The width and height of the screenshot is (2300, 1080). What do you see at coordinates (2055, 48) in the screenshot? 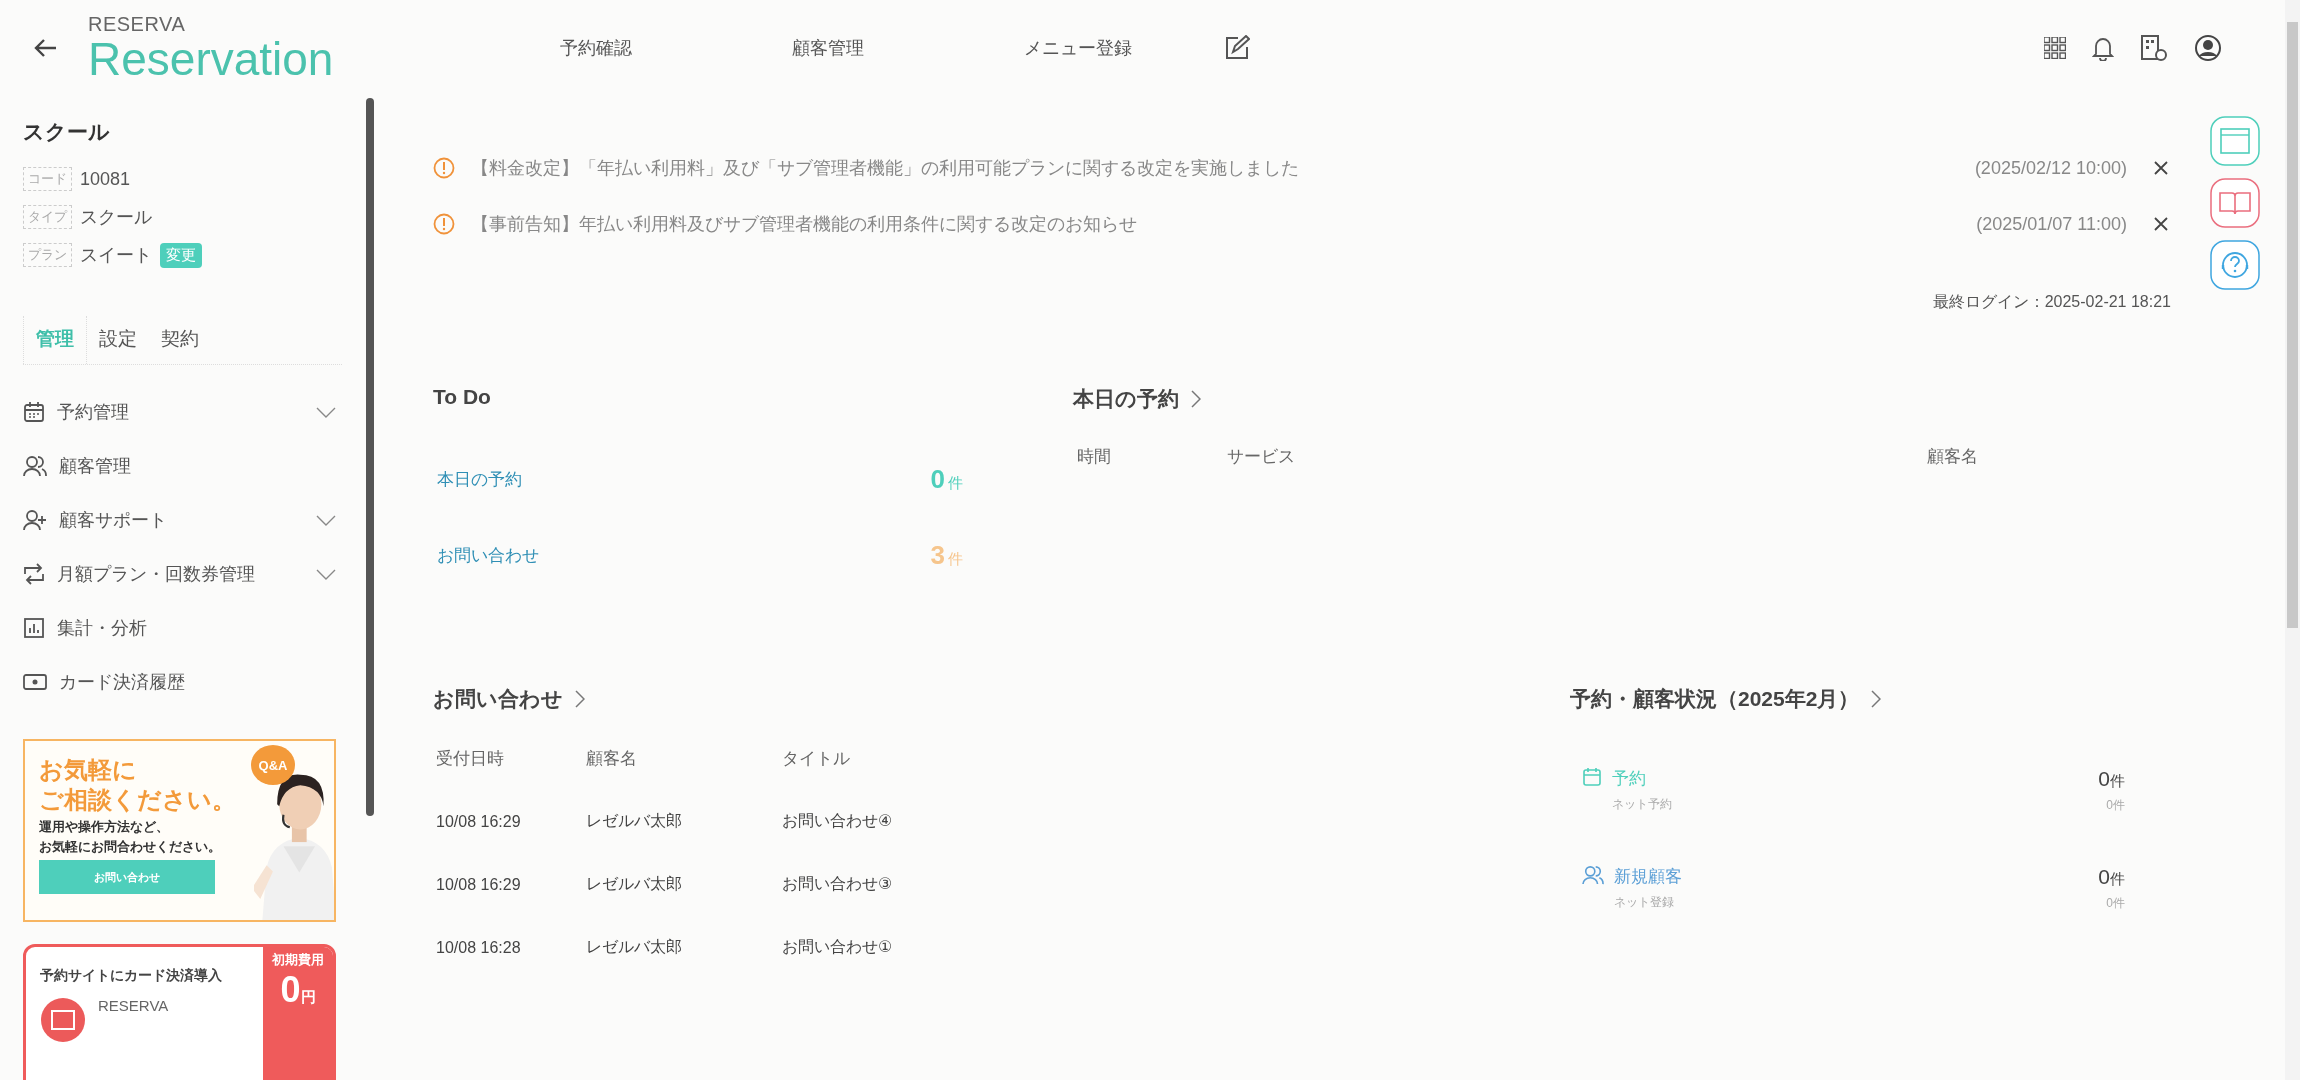
I see `grid-icon` at bounding box center [2055, 48].